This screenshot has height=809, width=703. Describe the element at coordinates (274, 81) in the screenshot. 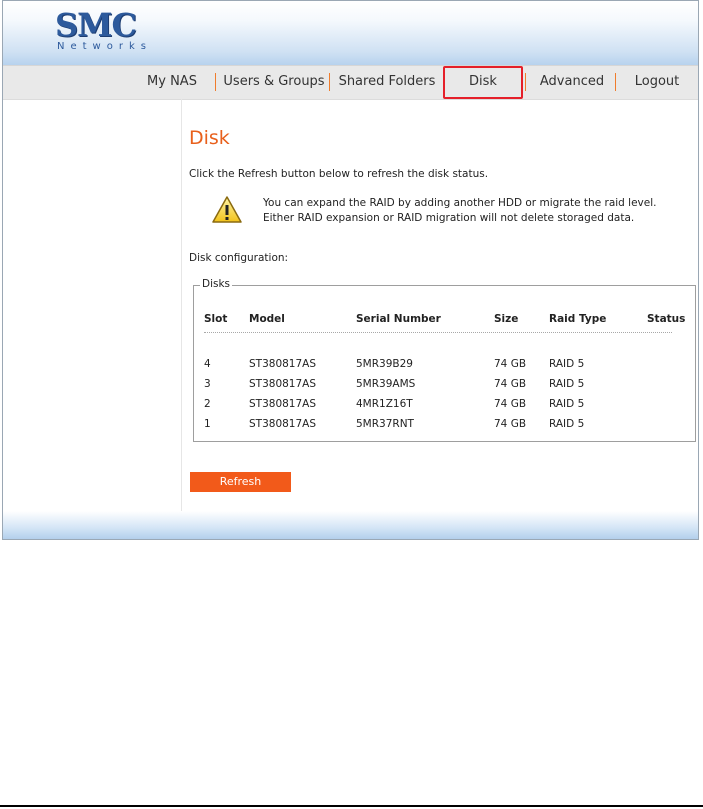

I see `nav-users-groups: Users & Groups` at that location.